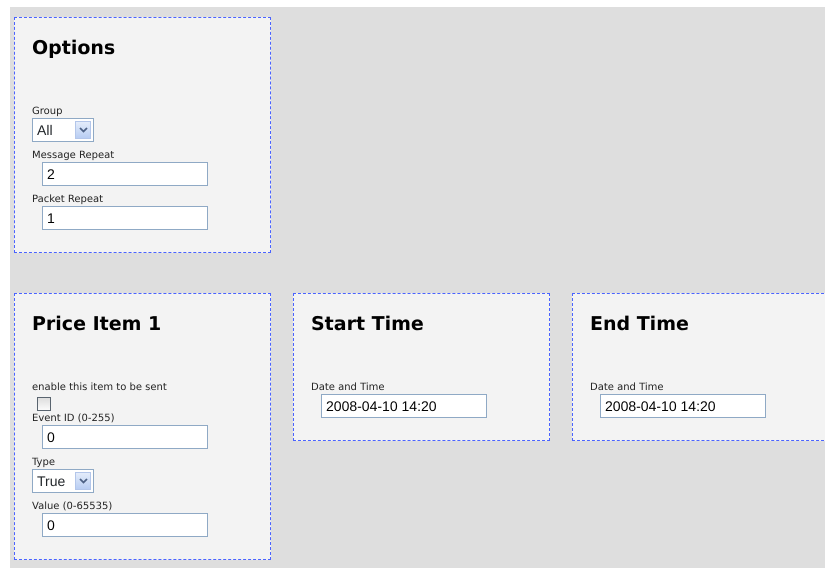  I want to click on panel-title: Price Item 1, so click(97, 324).